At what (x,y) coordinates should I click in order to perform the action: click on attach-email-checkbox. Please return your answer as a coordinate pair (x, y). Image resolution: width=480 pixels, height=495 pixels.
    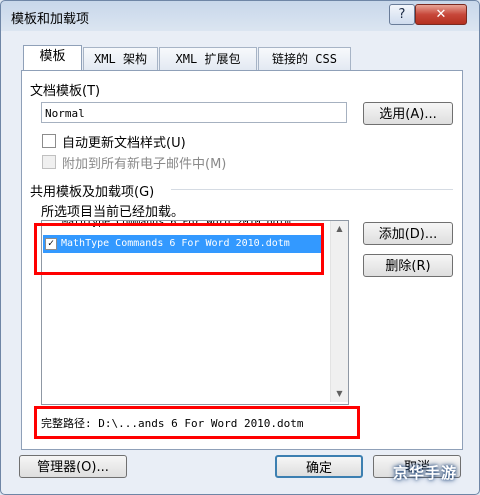
    Looking at the image, I should click on (49, 162).